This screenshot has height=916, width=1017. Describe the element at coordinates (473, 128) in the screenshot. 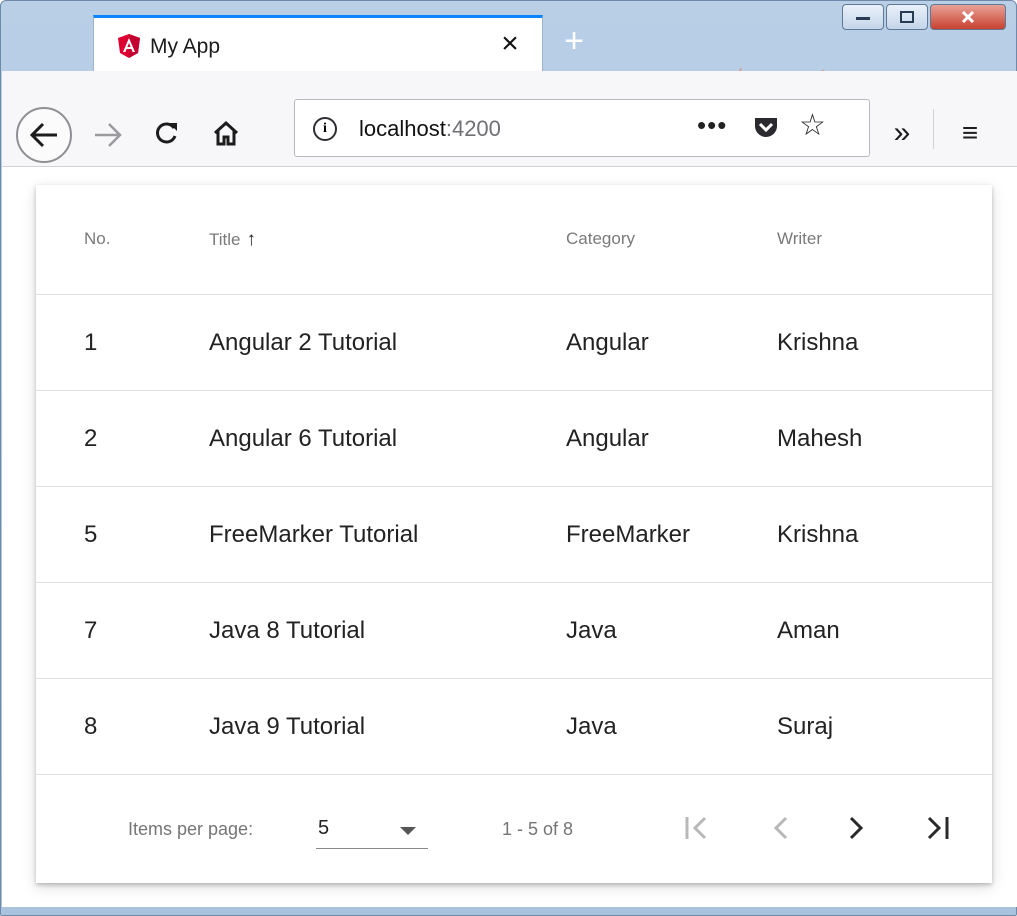

I see `url-port: :4200` at that location.